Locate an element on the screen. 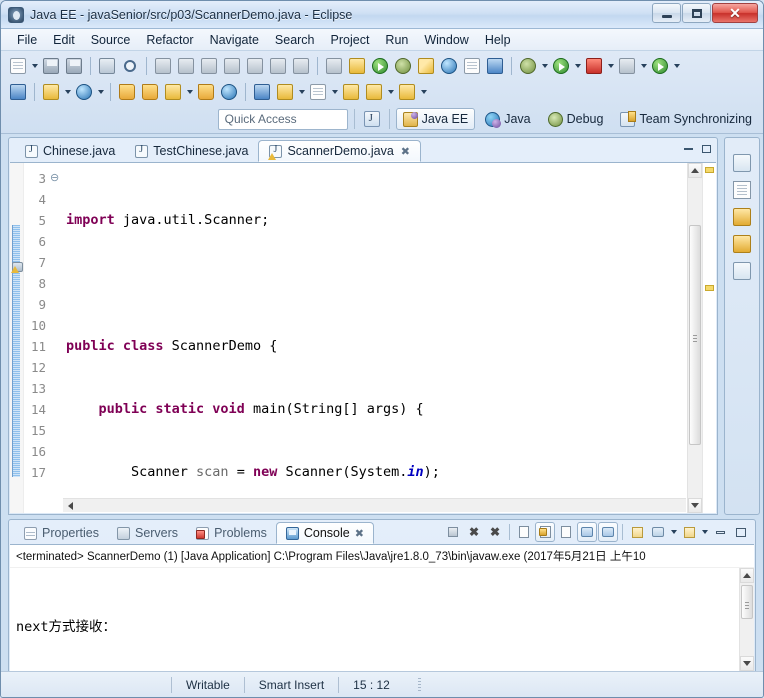 The height and width of the screenshot is (698, 764). outline-view-icon is located at coordinates (742, 190).